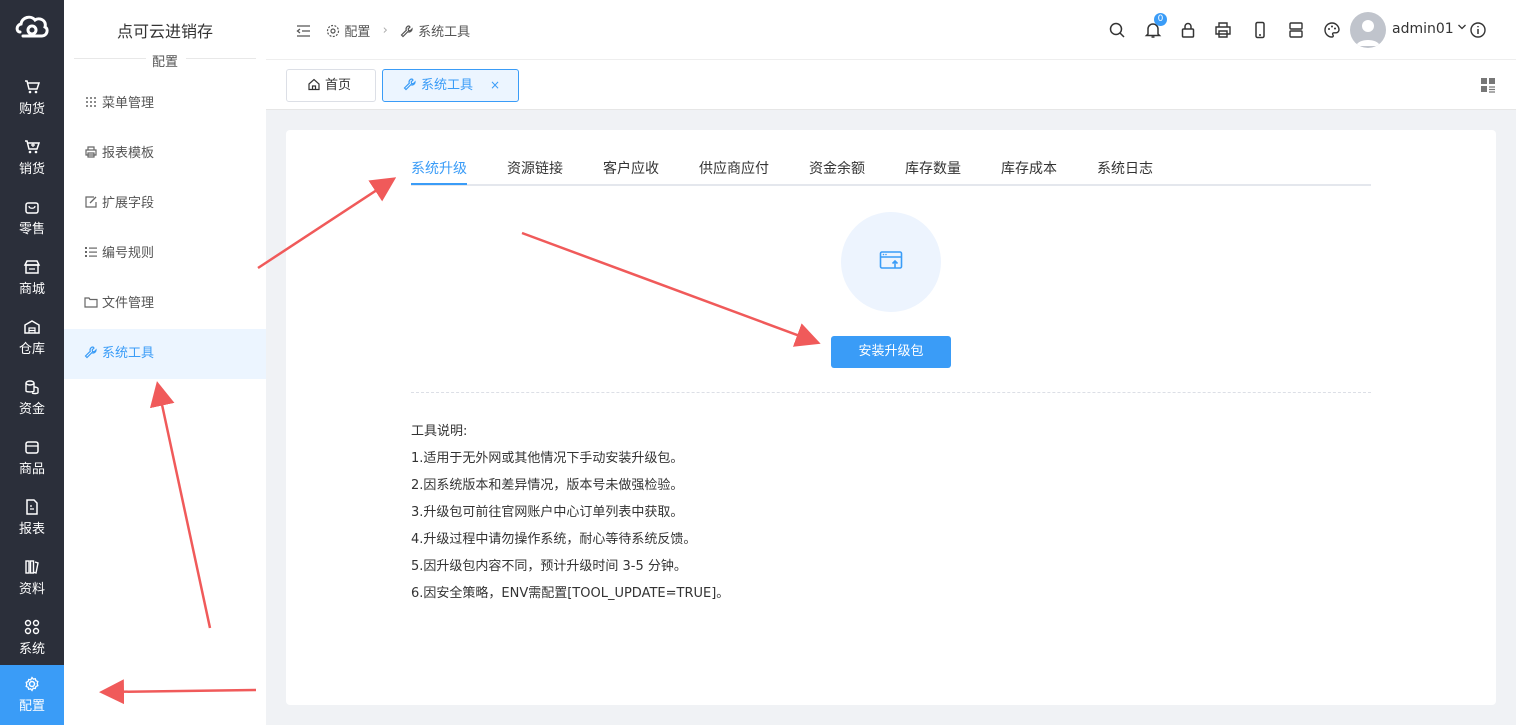  Describe the element at coordinates (1117, 30) in the screenshot. I see `search-icon` at that location.